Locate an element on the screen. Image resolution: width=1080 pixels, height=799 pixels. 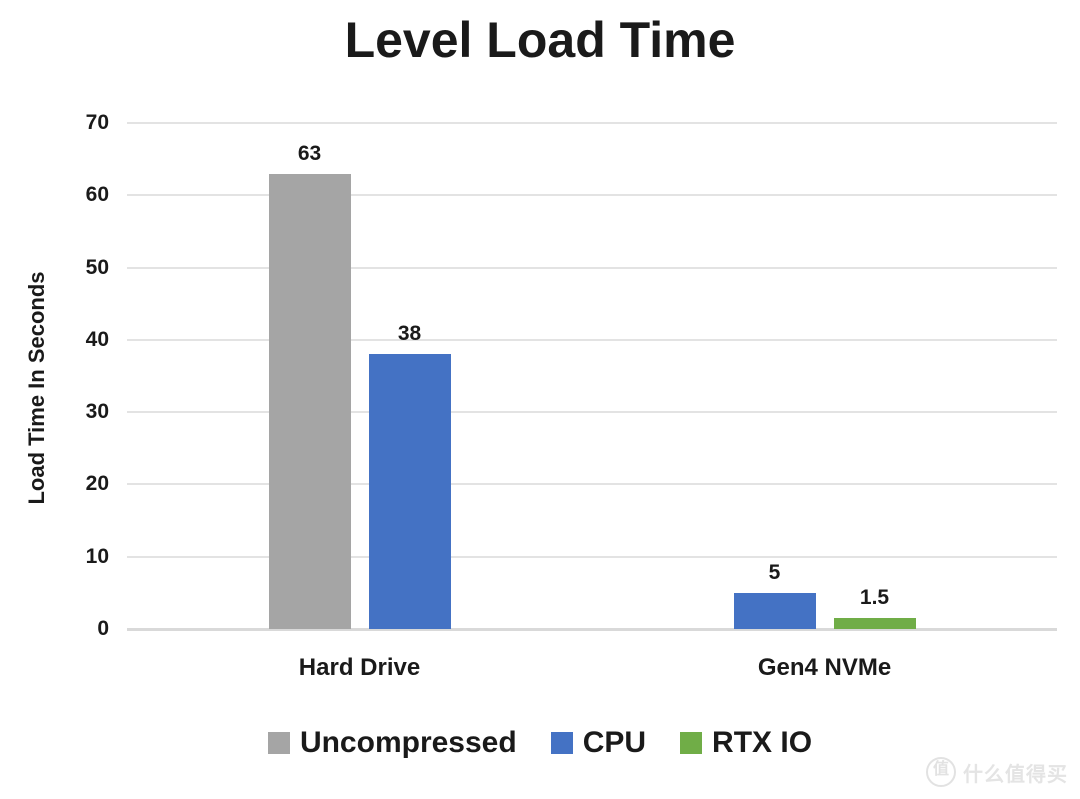
legend-label: CPU is located at coordinates (614, 742).